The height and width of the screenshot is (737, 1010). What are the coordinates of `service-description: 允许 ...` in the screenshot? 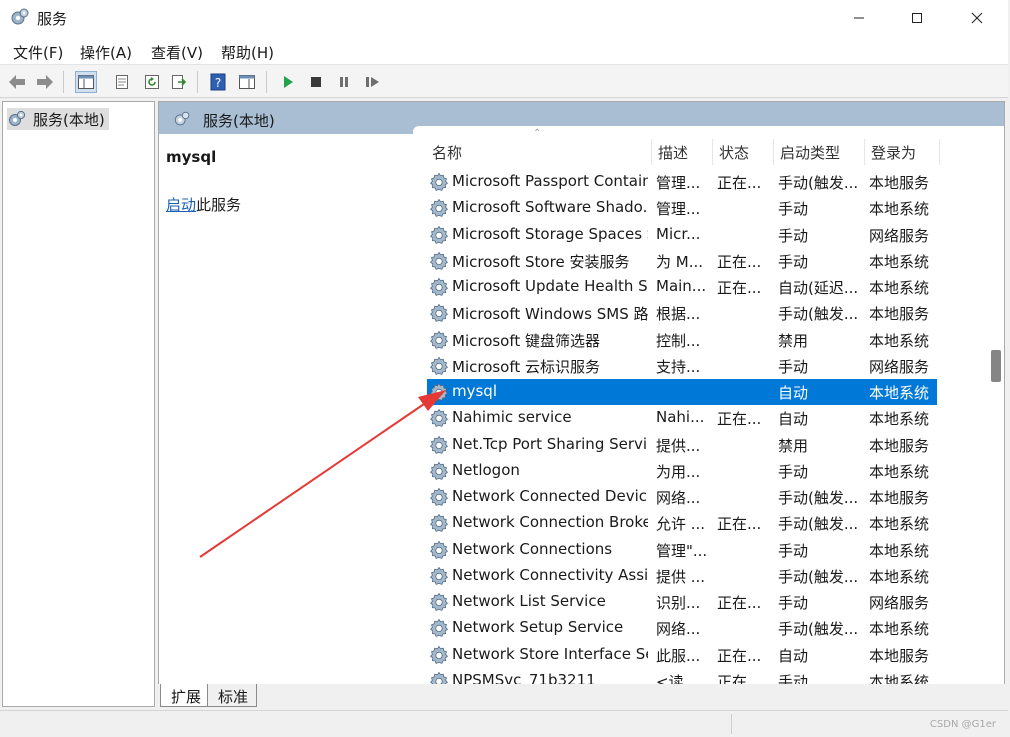 It's located at (681, 524).